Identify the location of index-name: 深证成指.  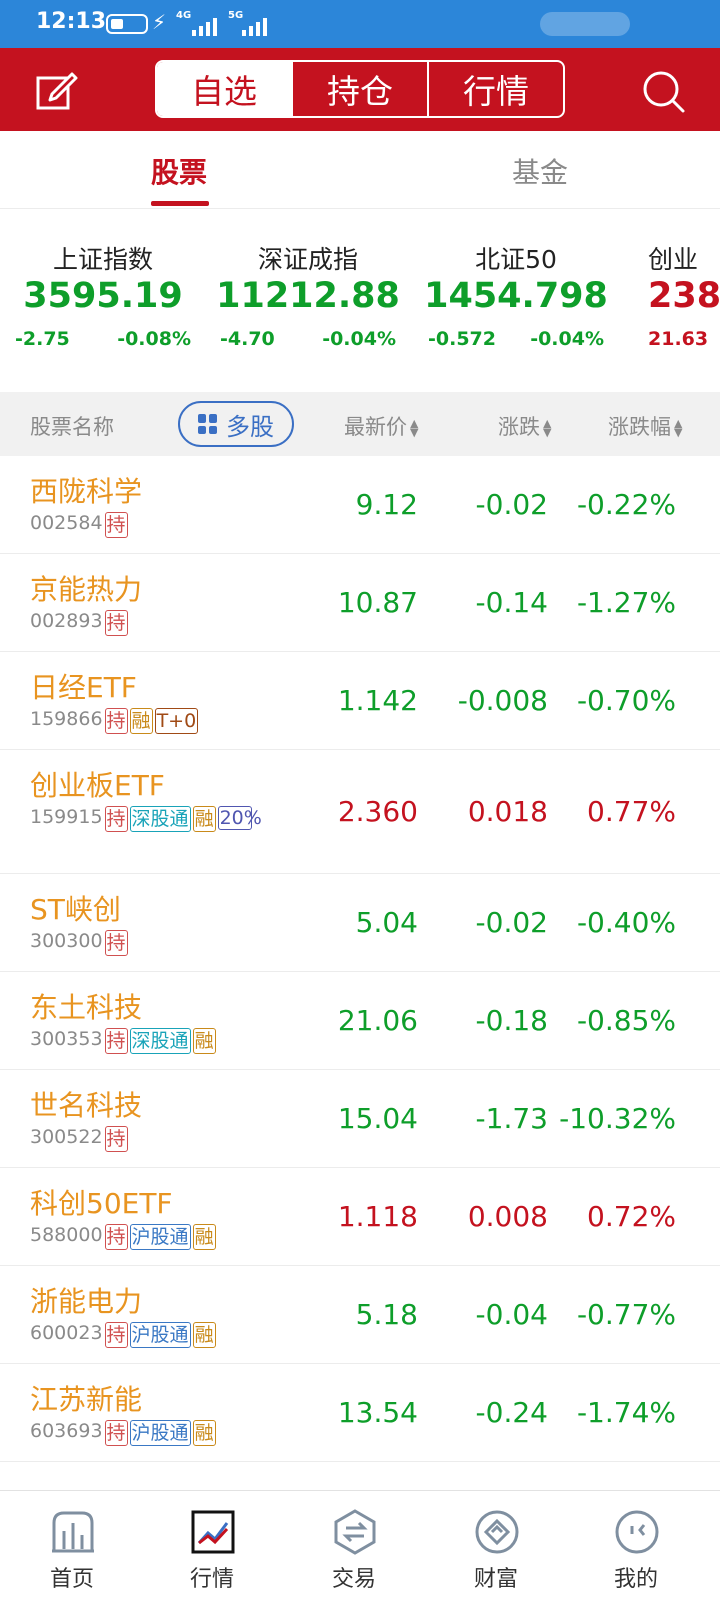
(307, 259).